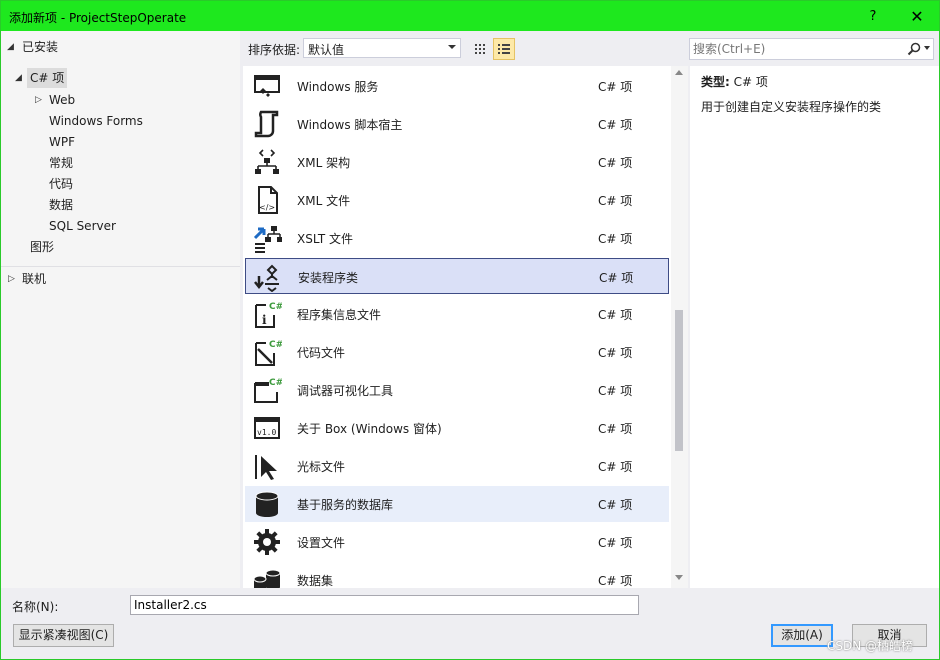 The width and height of the screenshot is (940, 660). Describe the element at coordinates (98, 18) in the screenshot. I see `window-title: 添加新项 - ProjectStepOperate` at that location.